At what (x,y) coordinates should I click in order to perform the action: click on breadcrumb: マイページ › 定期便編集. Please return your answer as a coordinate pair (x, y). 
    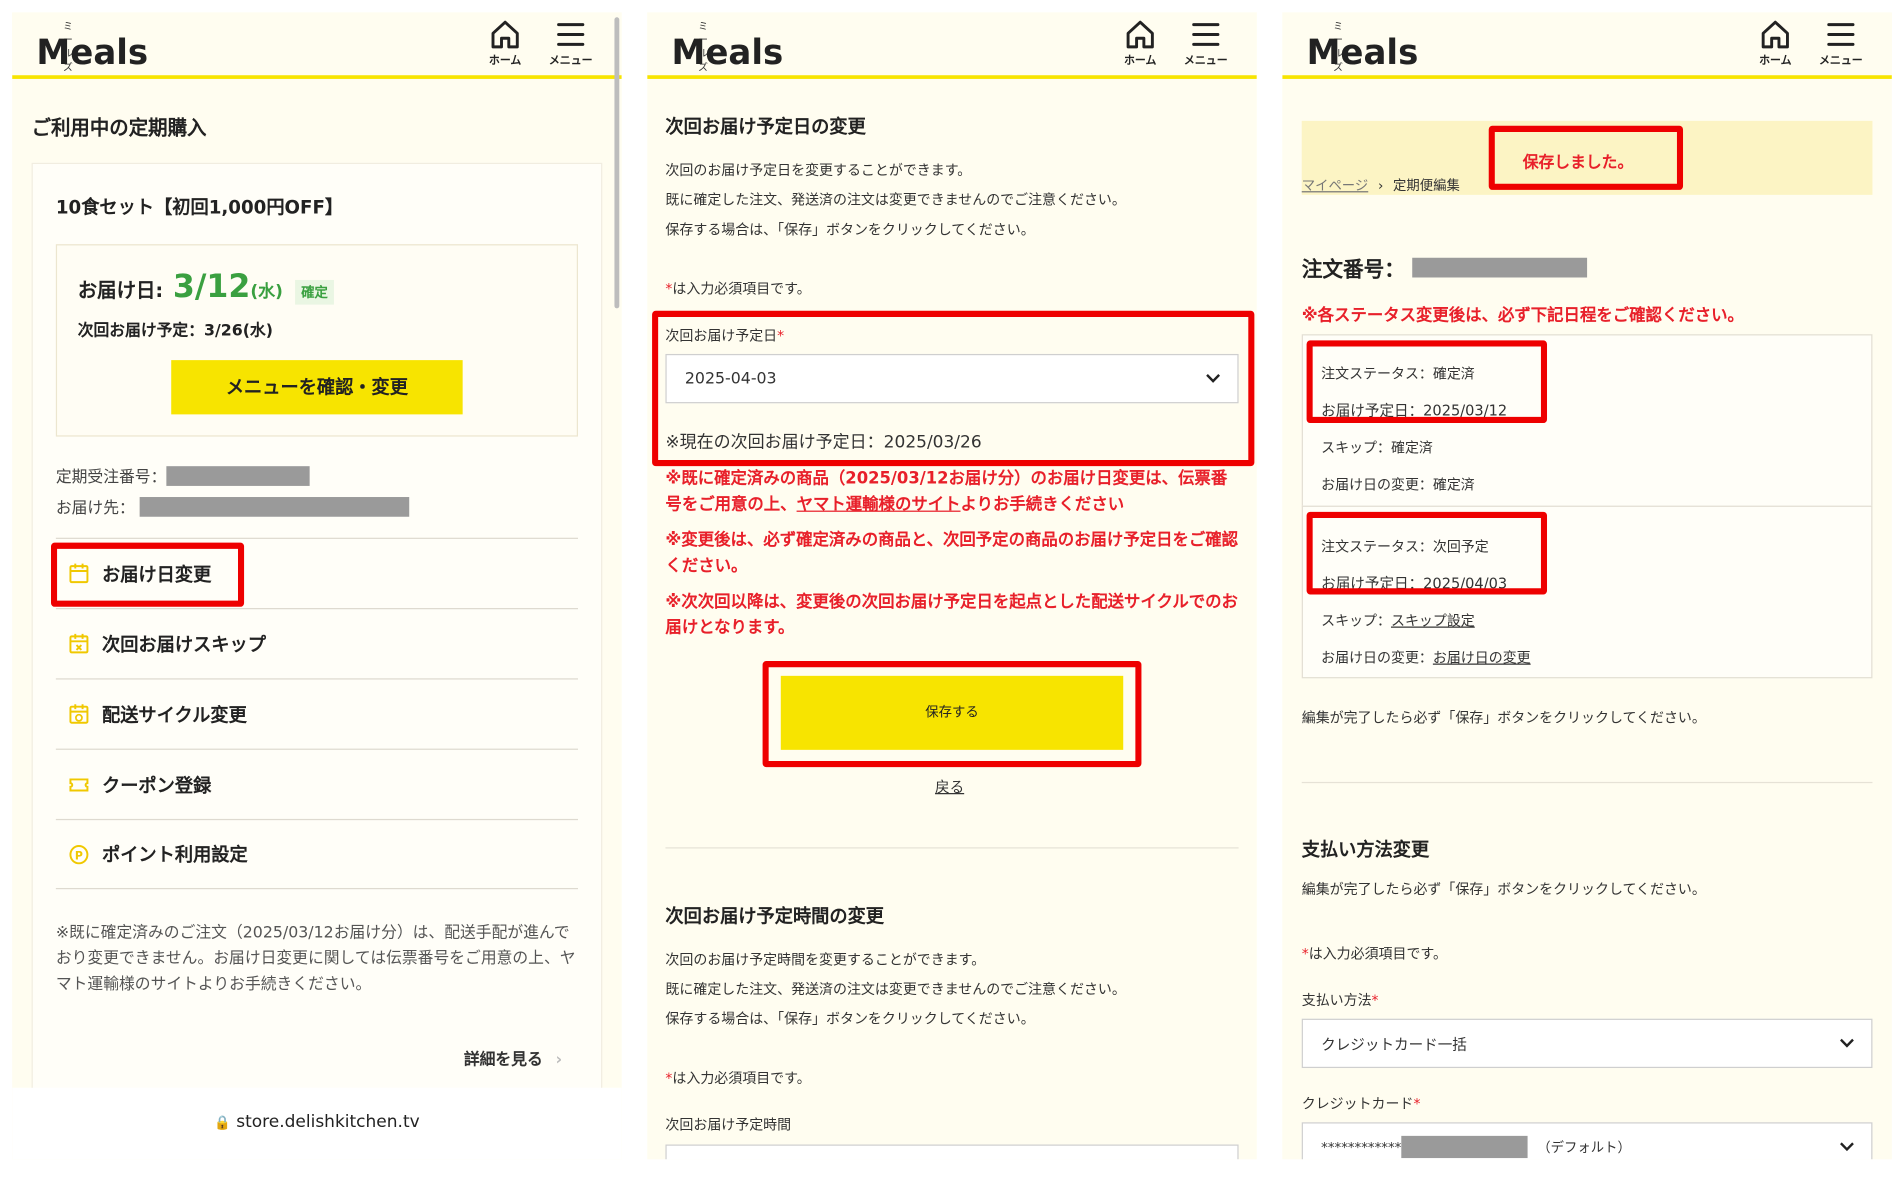
    Looking at the image, I should click on (1381, 185).